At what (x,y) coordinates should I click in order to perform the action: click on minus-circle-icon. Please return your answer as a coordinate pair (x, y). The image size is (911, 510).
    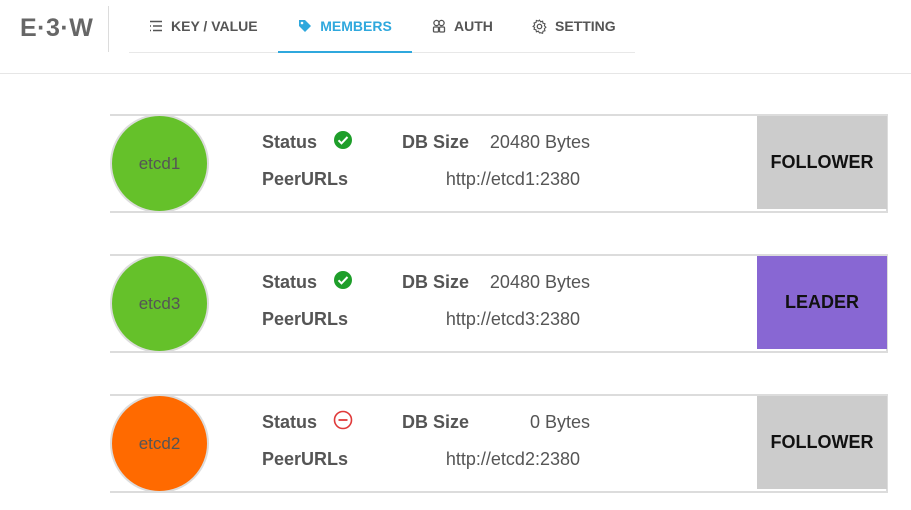
    Looking at the image, I should click on (343, 420).